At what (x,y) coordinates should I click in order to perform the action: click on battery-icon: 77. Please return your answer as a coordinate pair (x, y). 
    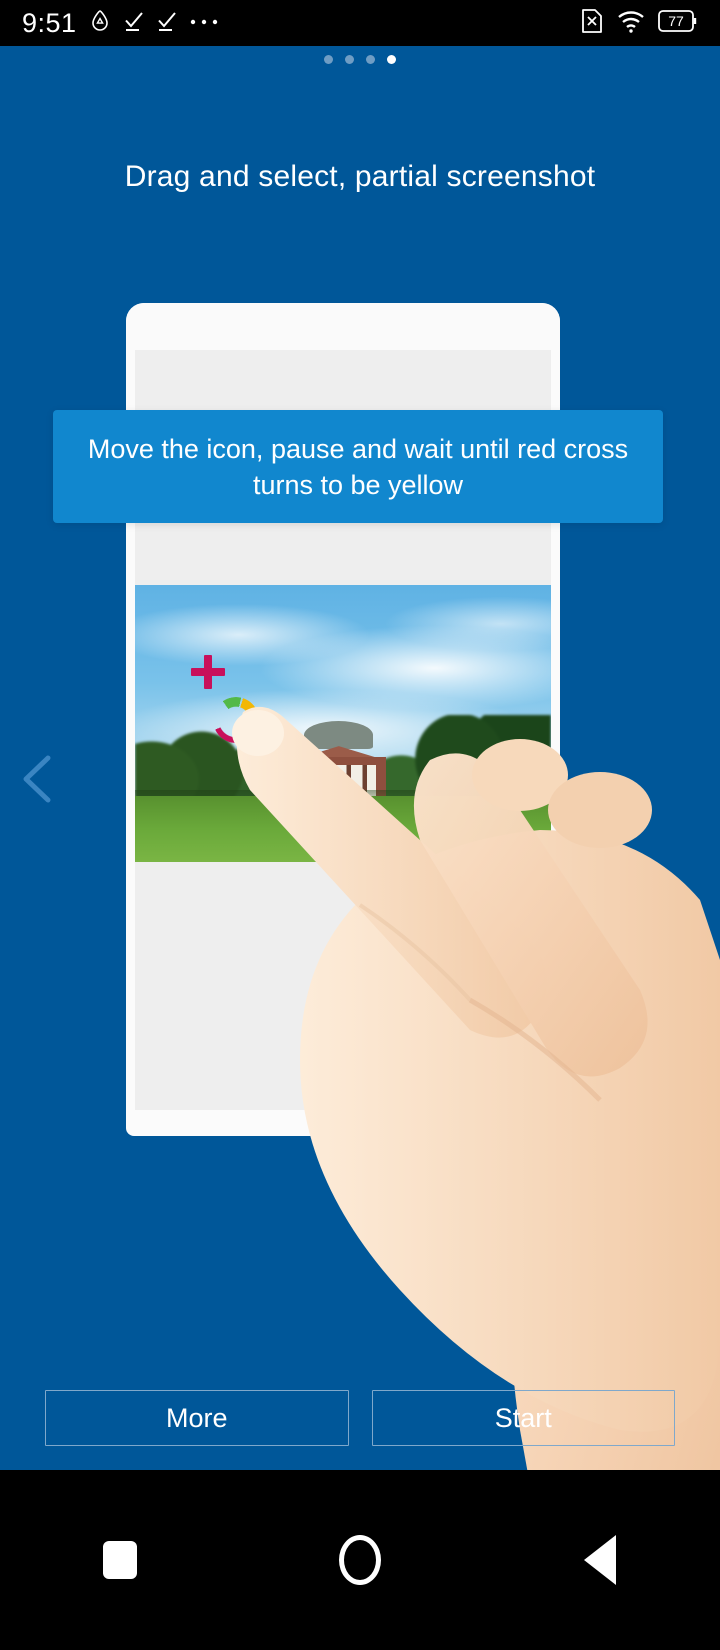
    Looking at the image, I should click on (678, 23).